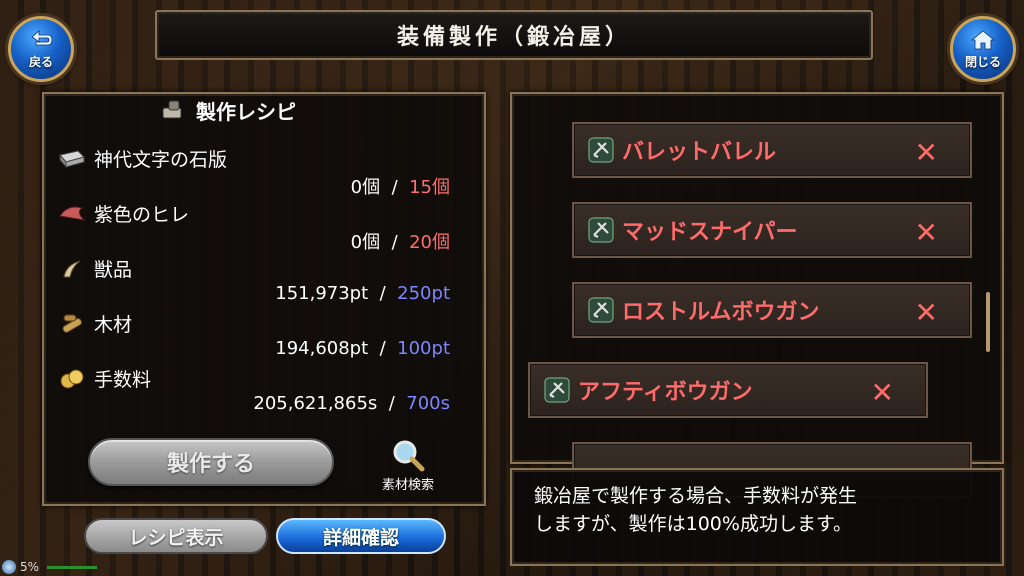 This screenshot has height=576, width=1024. Describe the element at coordinates (699, 152) in the screenshot. I see `weapon-name: バレットバレル` at that location.